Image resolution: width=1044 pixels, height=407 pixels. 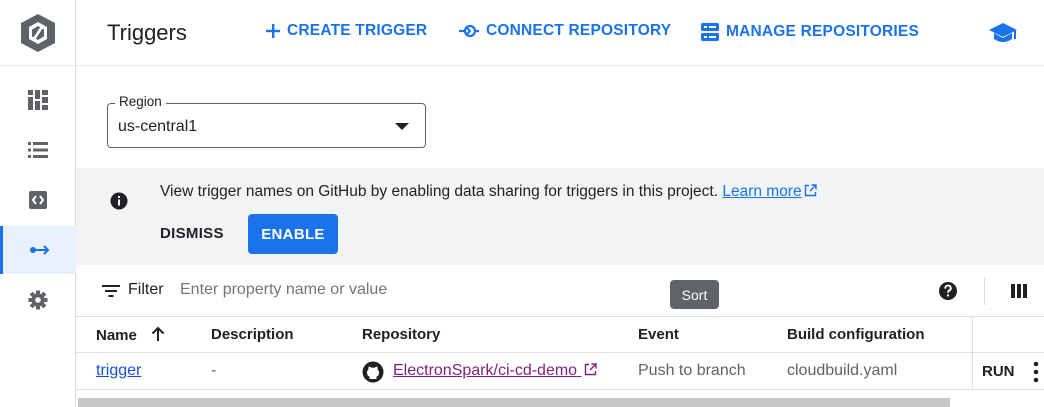 I want to click on plus-icon, so click(x=273, y=31).